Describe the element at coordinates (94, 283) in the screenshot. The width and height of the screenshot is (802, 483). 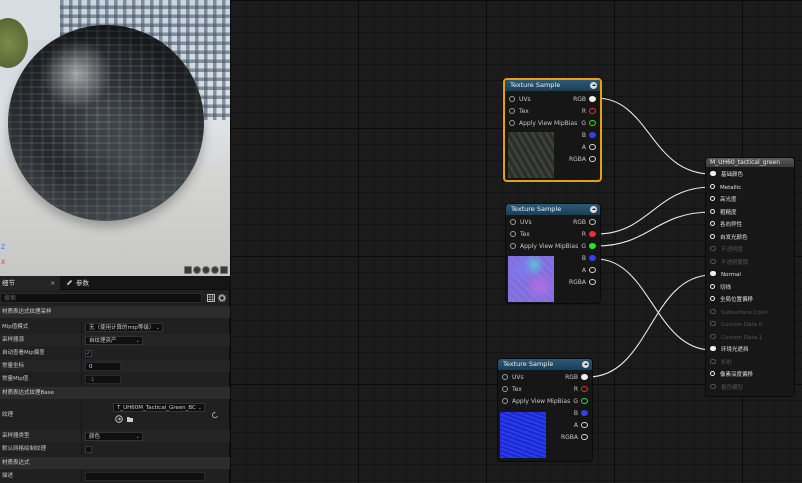
I see `tab-parameters: 参数` at that location.